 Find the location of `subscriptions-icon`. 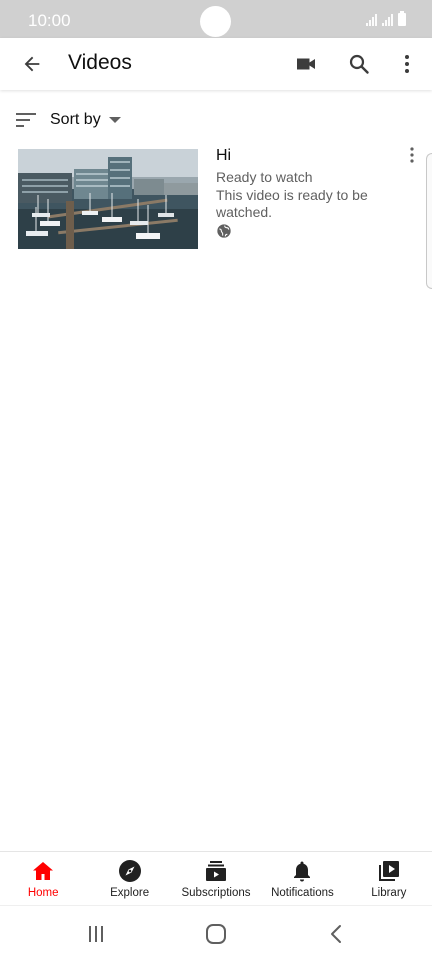

subscriptions-icon is located at coordinates (216, 871).